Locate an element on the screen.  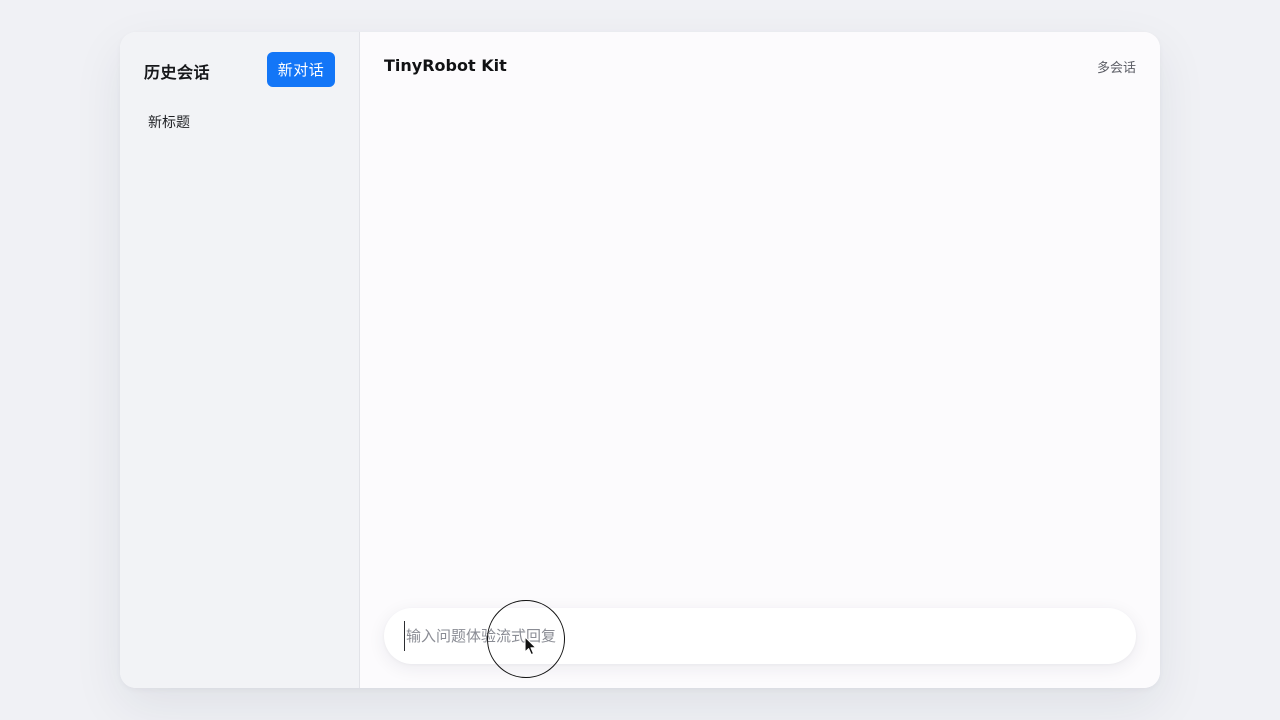
multi-session-toggle: 多会话 is located at coordinates (1116, 66).